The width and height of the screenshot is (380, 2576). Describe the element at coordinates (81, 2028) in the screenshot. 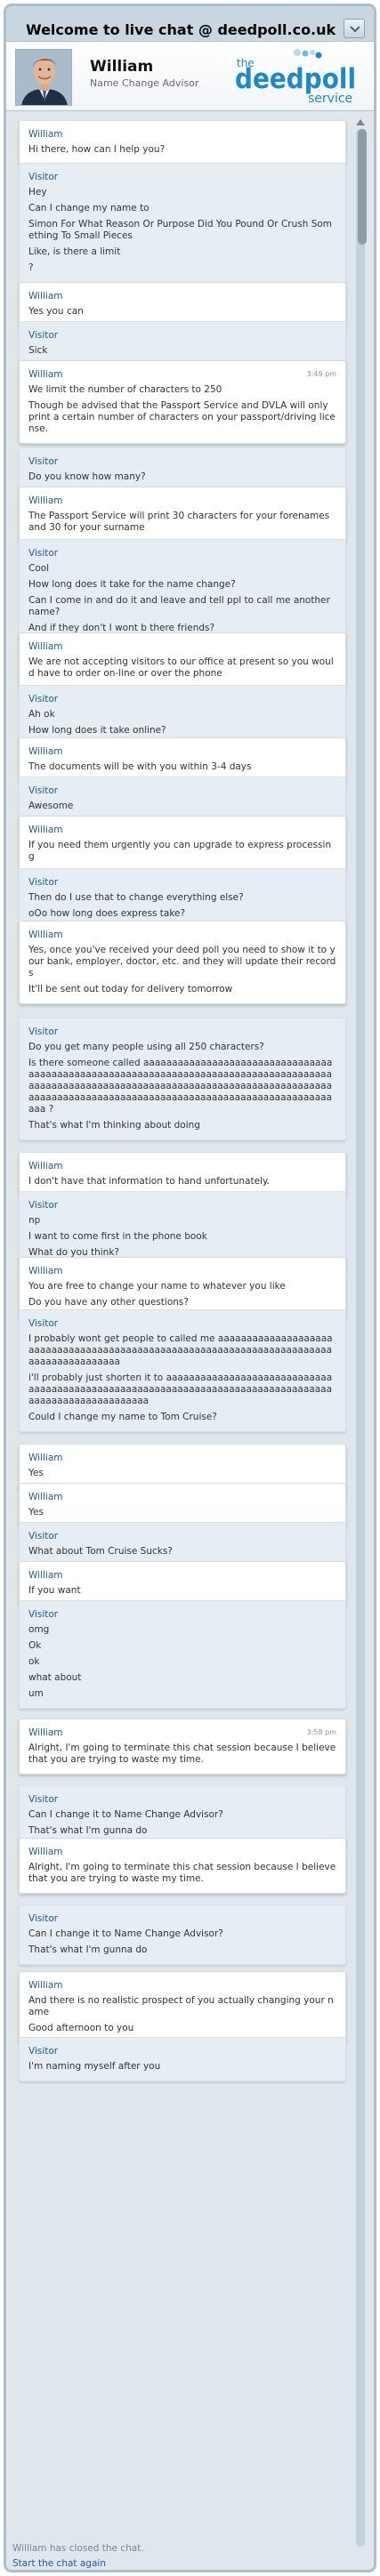

I see `message-text: Good afternoon to you` at that location.